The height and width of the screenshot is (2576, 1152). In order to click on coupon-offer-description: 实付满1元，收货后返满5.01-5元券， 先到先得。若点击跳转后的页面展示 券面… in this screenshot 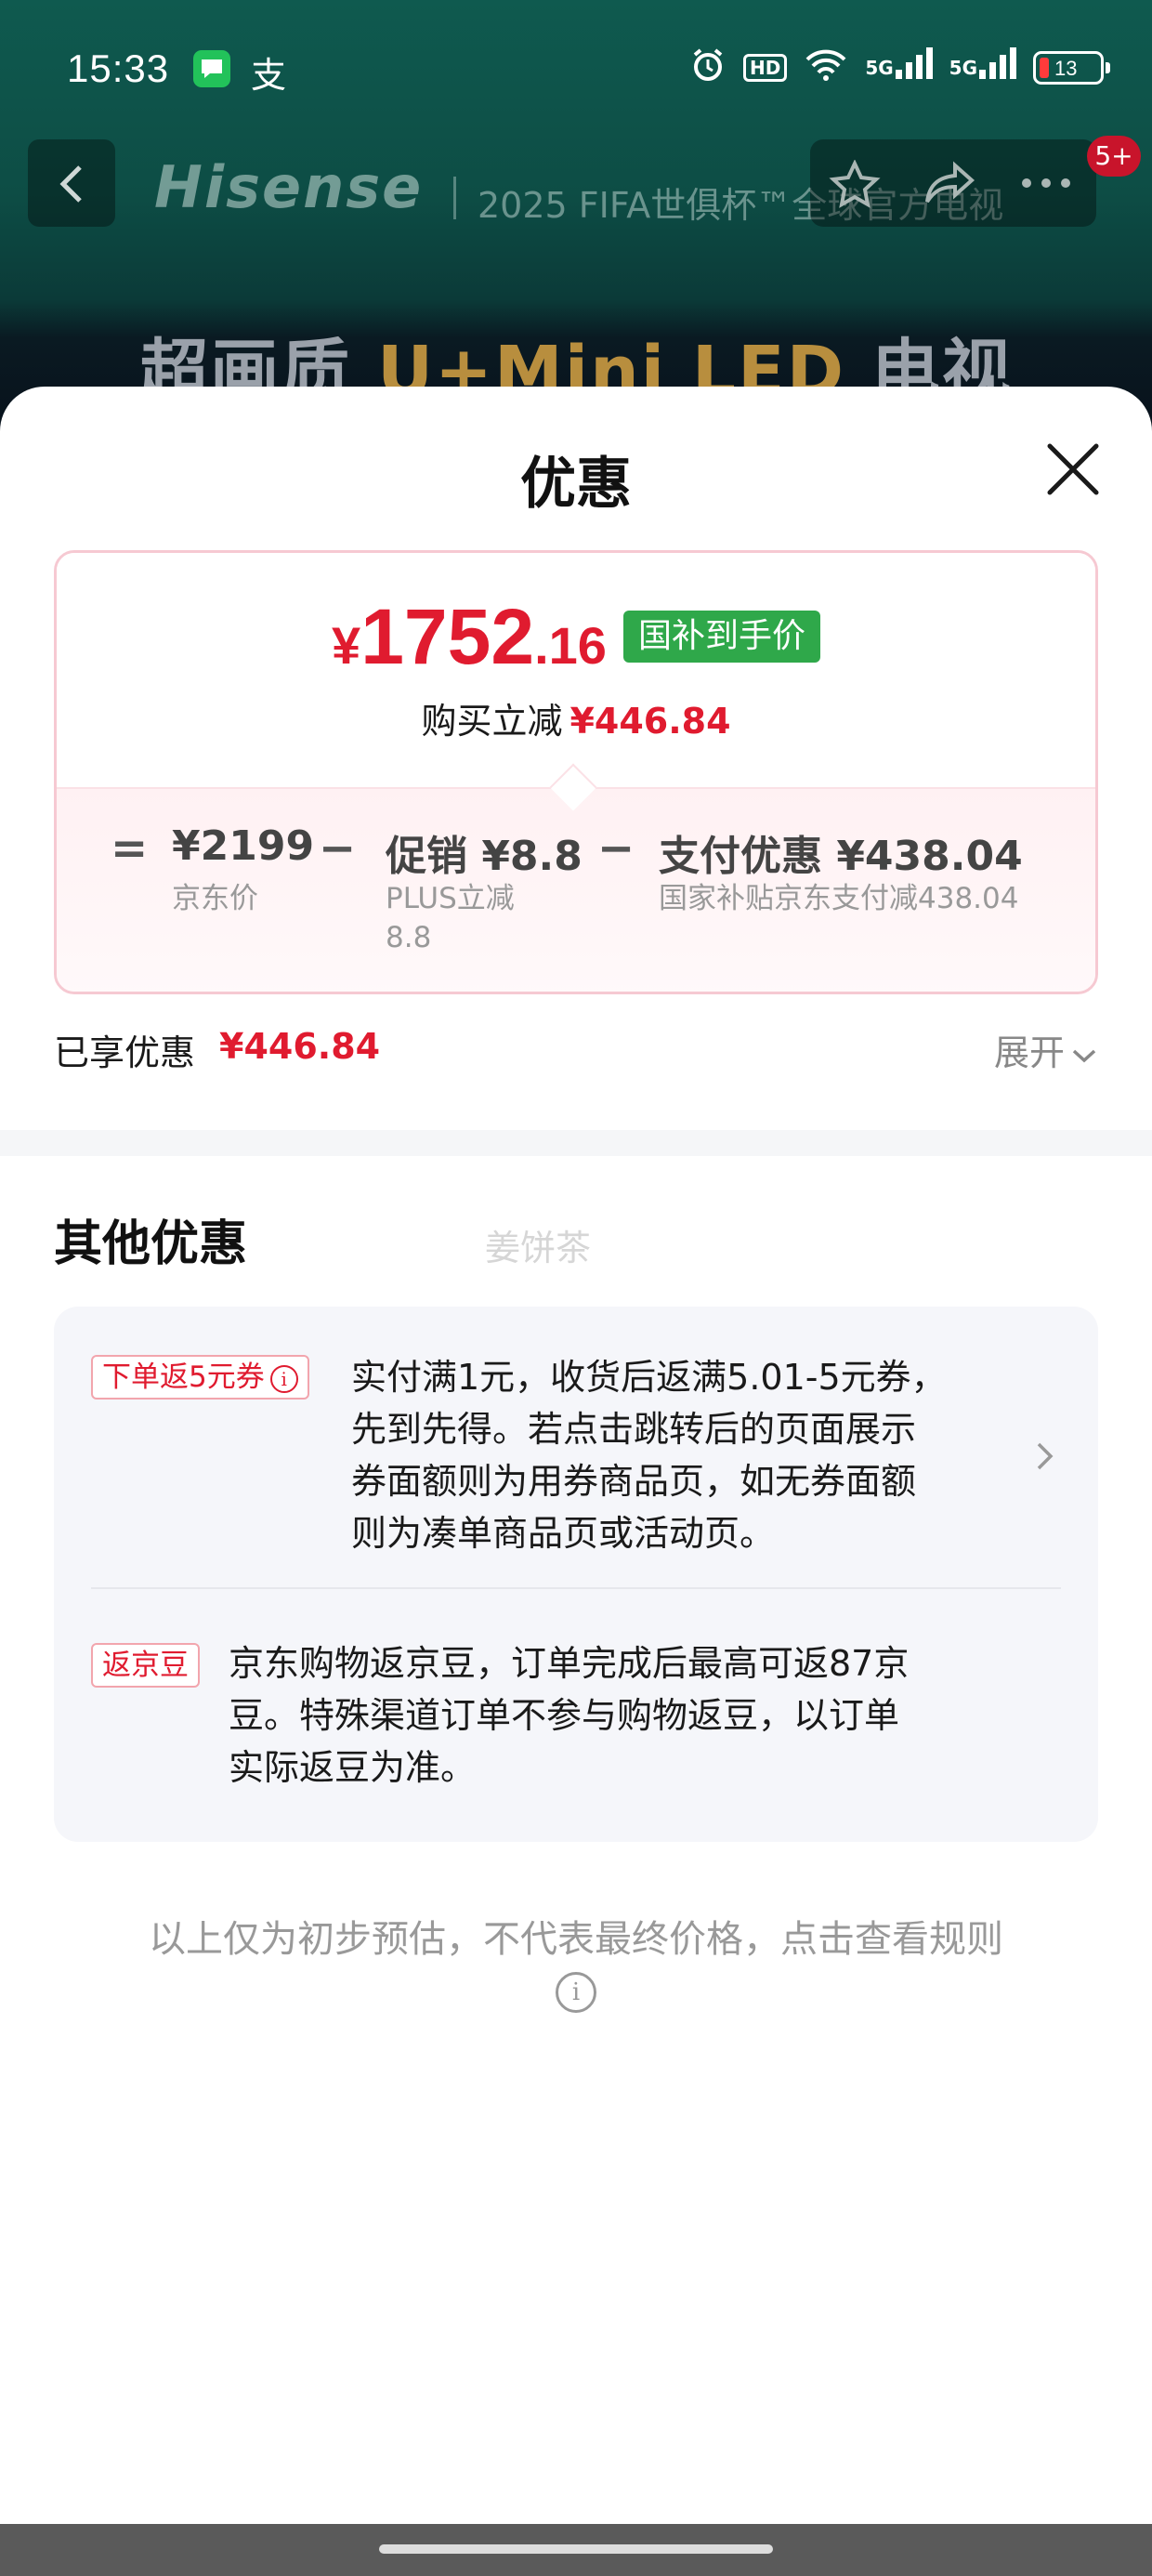, I will do `click(649, 1455)`.